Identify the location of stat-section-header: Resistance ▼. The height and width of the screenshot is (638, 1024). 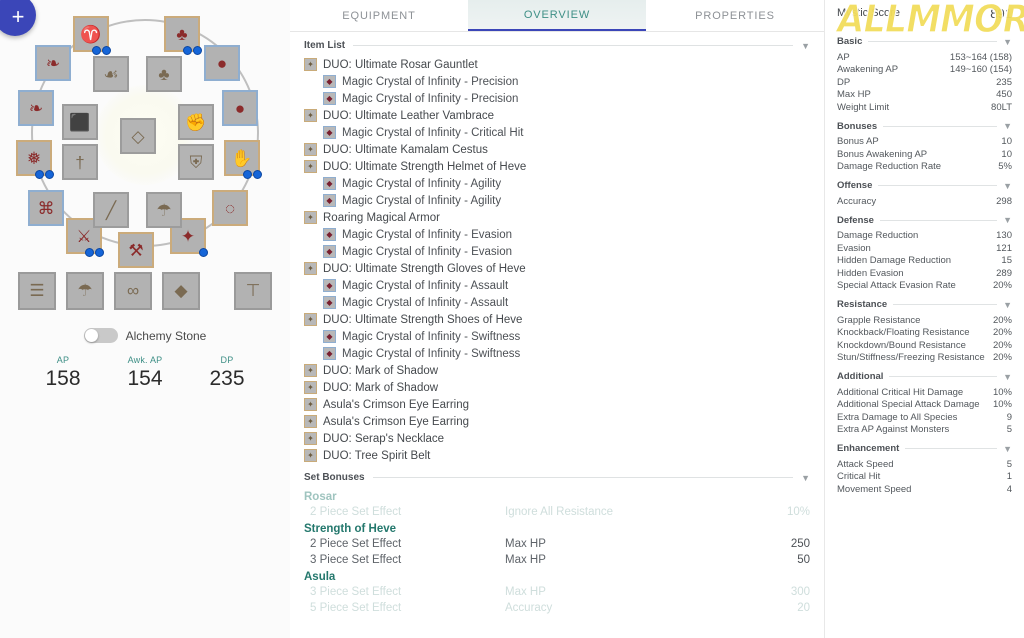
(924, 303).